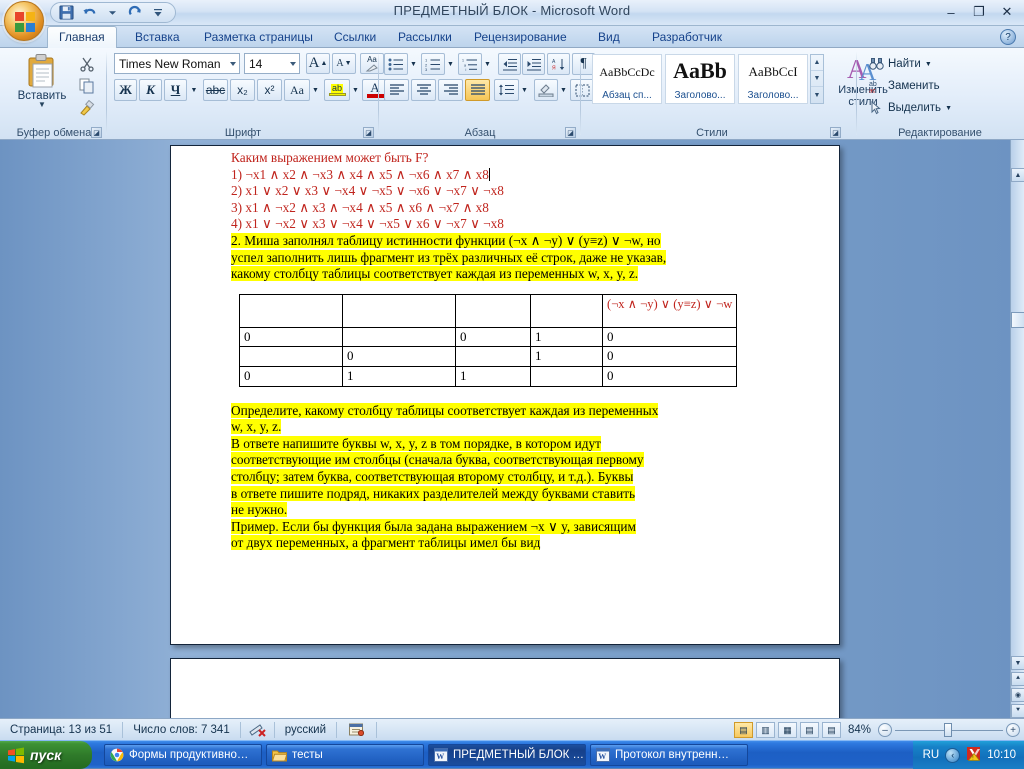  What do you see at coordinates (413, 64) in the screenshot?
I see `bullets-dropdown-icon: ▼` at bounding box center [413, 64].